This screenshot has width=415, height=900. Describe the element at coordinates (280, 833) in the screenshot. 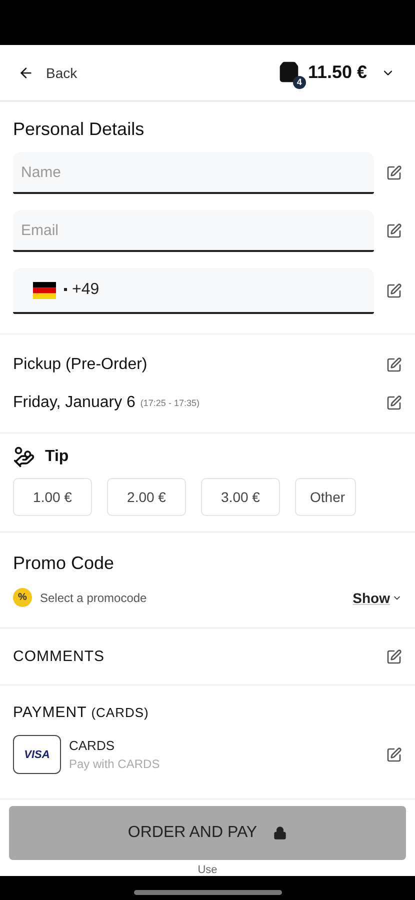

I see `lock-icon` at that location.